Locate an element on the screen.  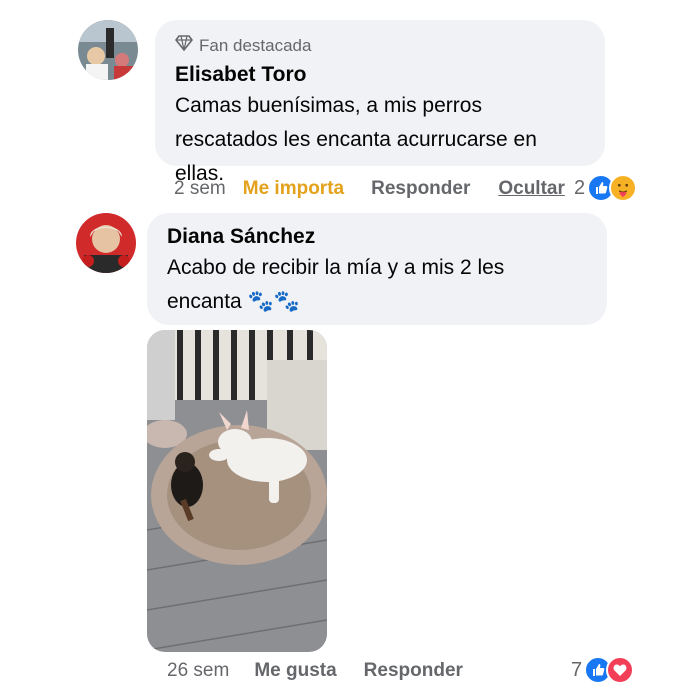
top-fan-badge: Fan destacada is located at coordinates (379, 45).